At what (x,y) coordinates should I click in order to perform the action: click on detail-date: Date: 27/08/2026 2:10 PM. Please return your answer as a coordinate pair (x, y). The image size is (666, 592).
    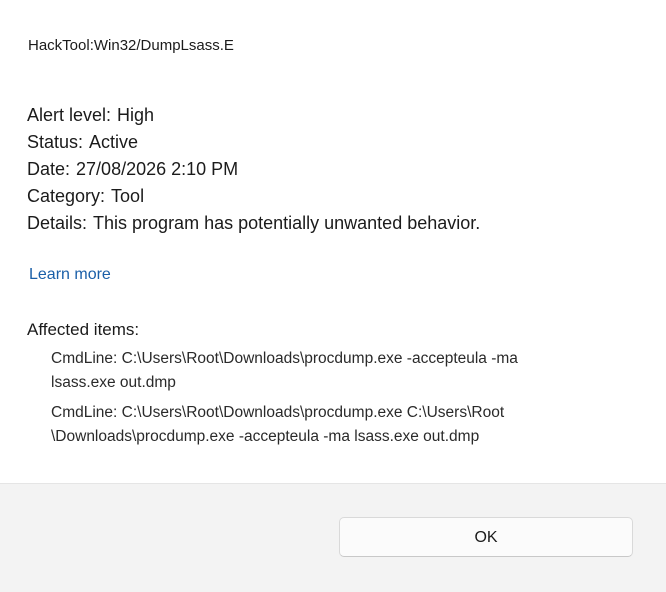
    Looking at the image, I should click on (337, 169).